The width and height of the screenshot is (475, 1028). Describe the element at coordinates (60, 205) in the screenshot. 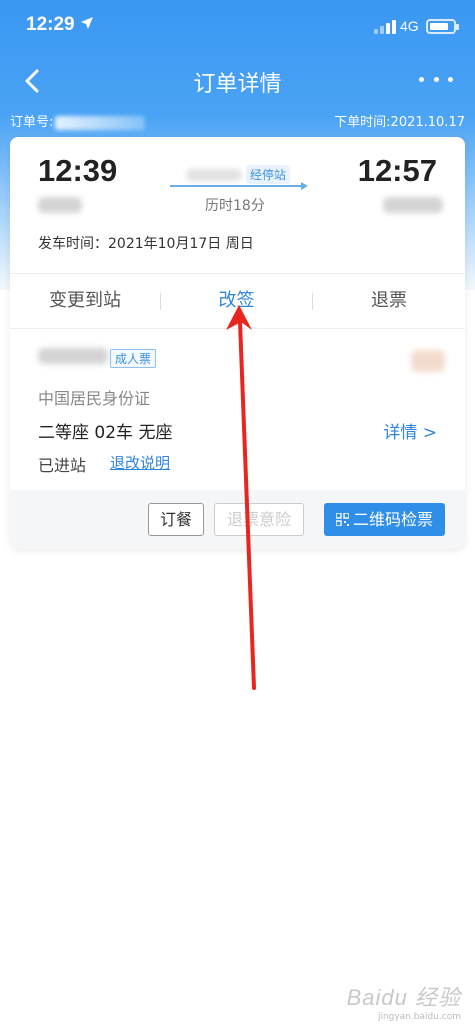

I see `departure-station-redacted` at that location.